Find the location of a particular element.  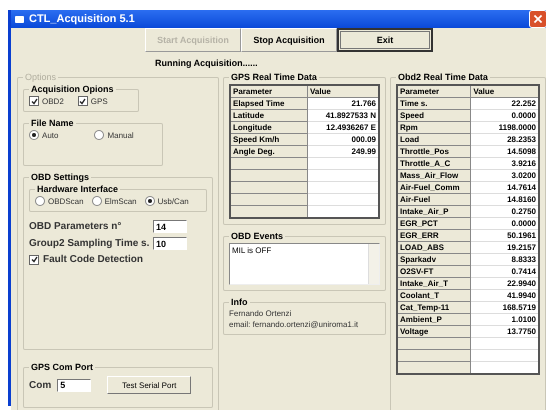

table-cell: 22.9940 is located at coordinates (504, 284).